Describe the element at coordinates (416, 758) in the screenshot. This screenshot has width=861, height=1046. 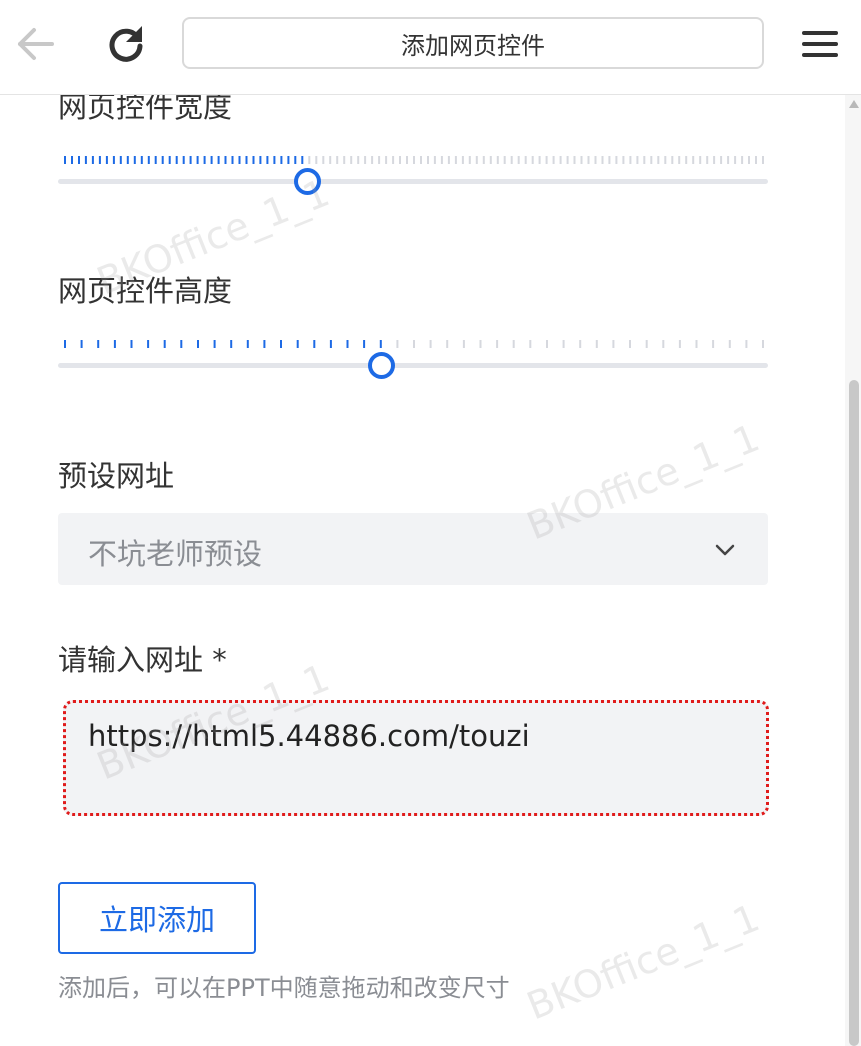
I see `url-input: https://html5.44886.com/touzi` at that location.